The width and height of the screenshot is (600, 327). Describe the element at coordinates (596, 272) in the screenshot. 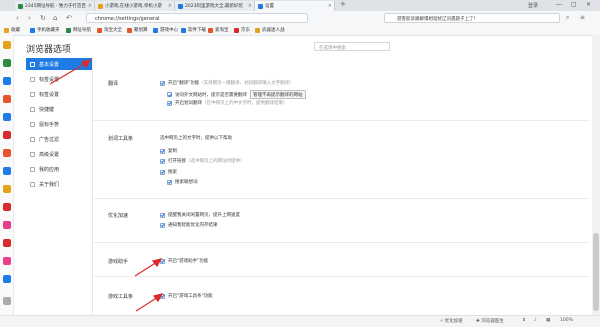

I see `scrollbar-thumb` at that location.